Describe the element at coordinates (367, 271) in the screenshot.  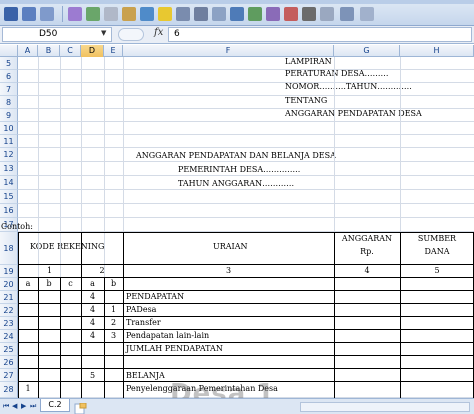
I see `column-number-4: 4` at that location.